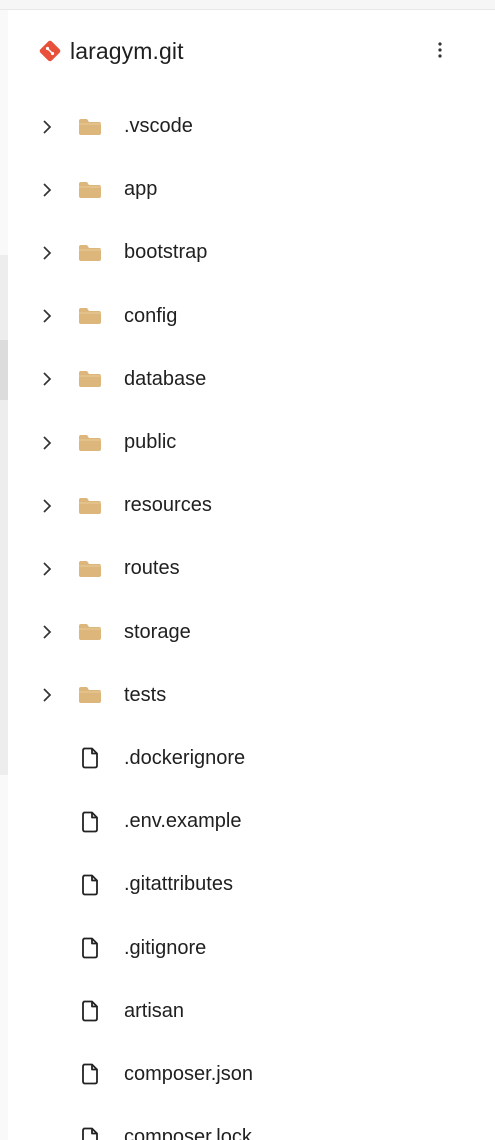 This screenshot has height=1140, width=495. I want to click on tree-item-label: composer.json, so click(188, 1073).